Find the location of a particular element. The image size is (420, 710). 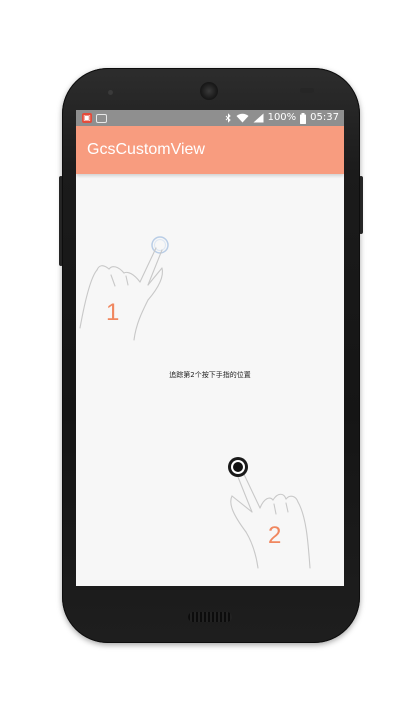

status-bar: ▣ 100% 05:37 is located at coordinates (210, 118).